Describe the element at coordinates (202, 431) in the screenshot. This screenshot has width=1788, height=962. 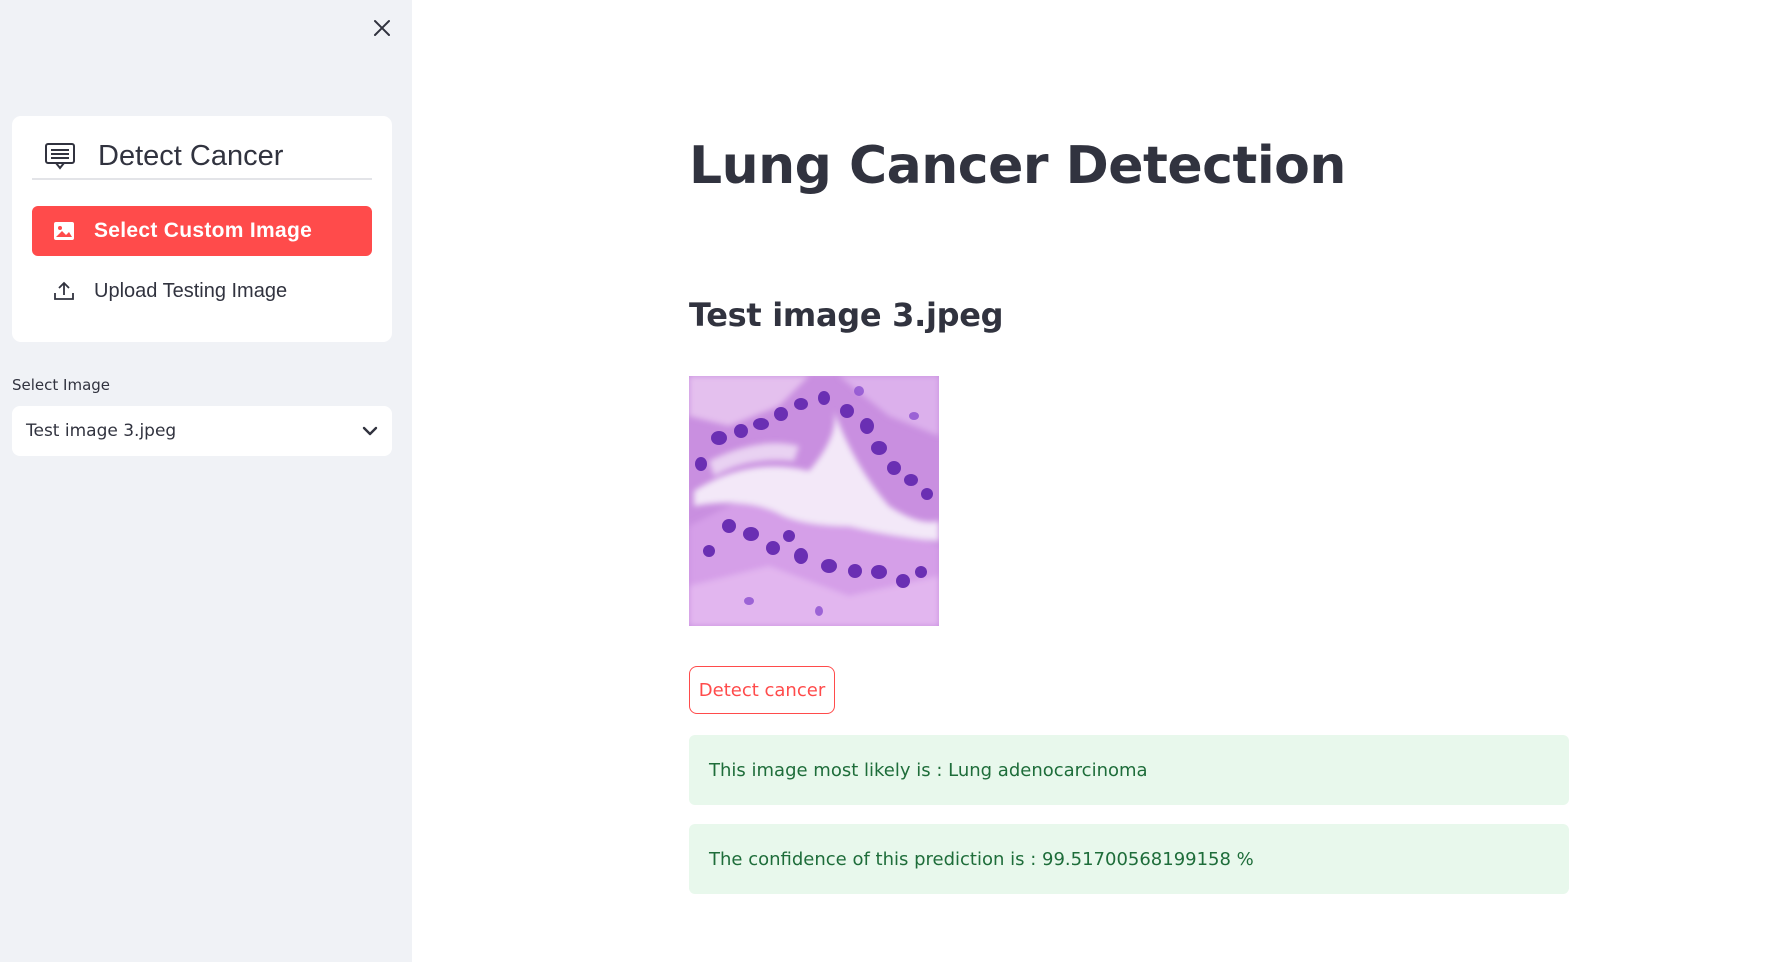
I see `select-image-dropdown: Test image 3.jpeg` at that location.